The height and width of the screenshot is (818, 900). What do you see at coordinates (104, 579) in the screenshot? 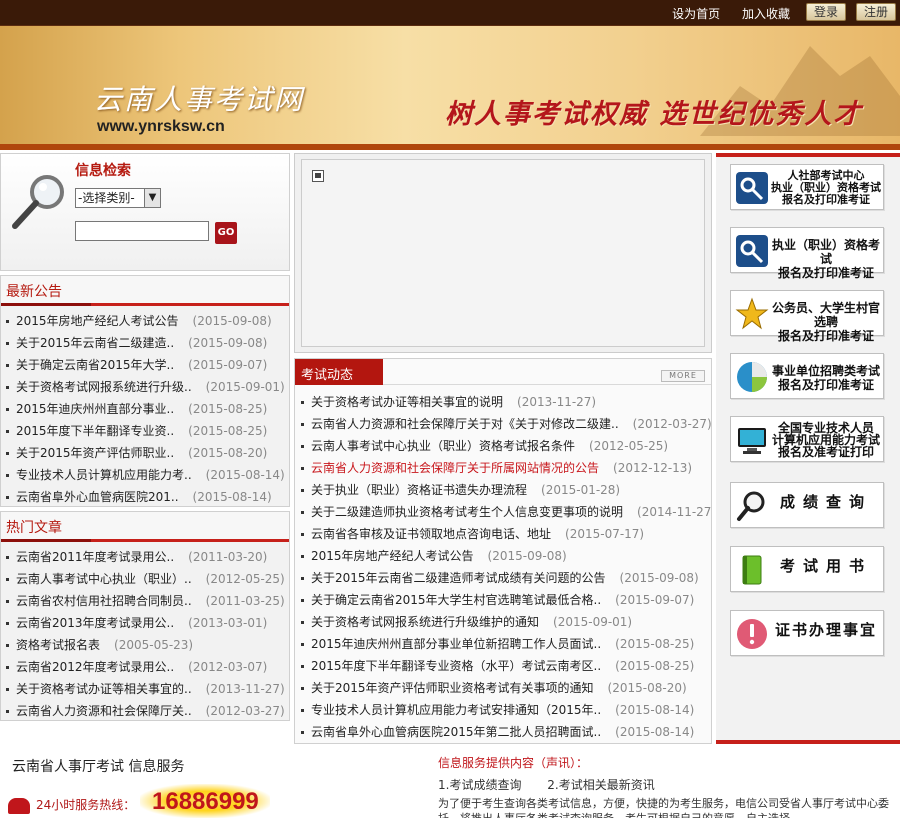
I see `list-item-title: 云南人事考试中心执业（职业）..` at bounding box center [104, 579].